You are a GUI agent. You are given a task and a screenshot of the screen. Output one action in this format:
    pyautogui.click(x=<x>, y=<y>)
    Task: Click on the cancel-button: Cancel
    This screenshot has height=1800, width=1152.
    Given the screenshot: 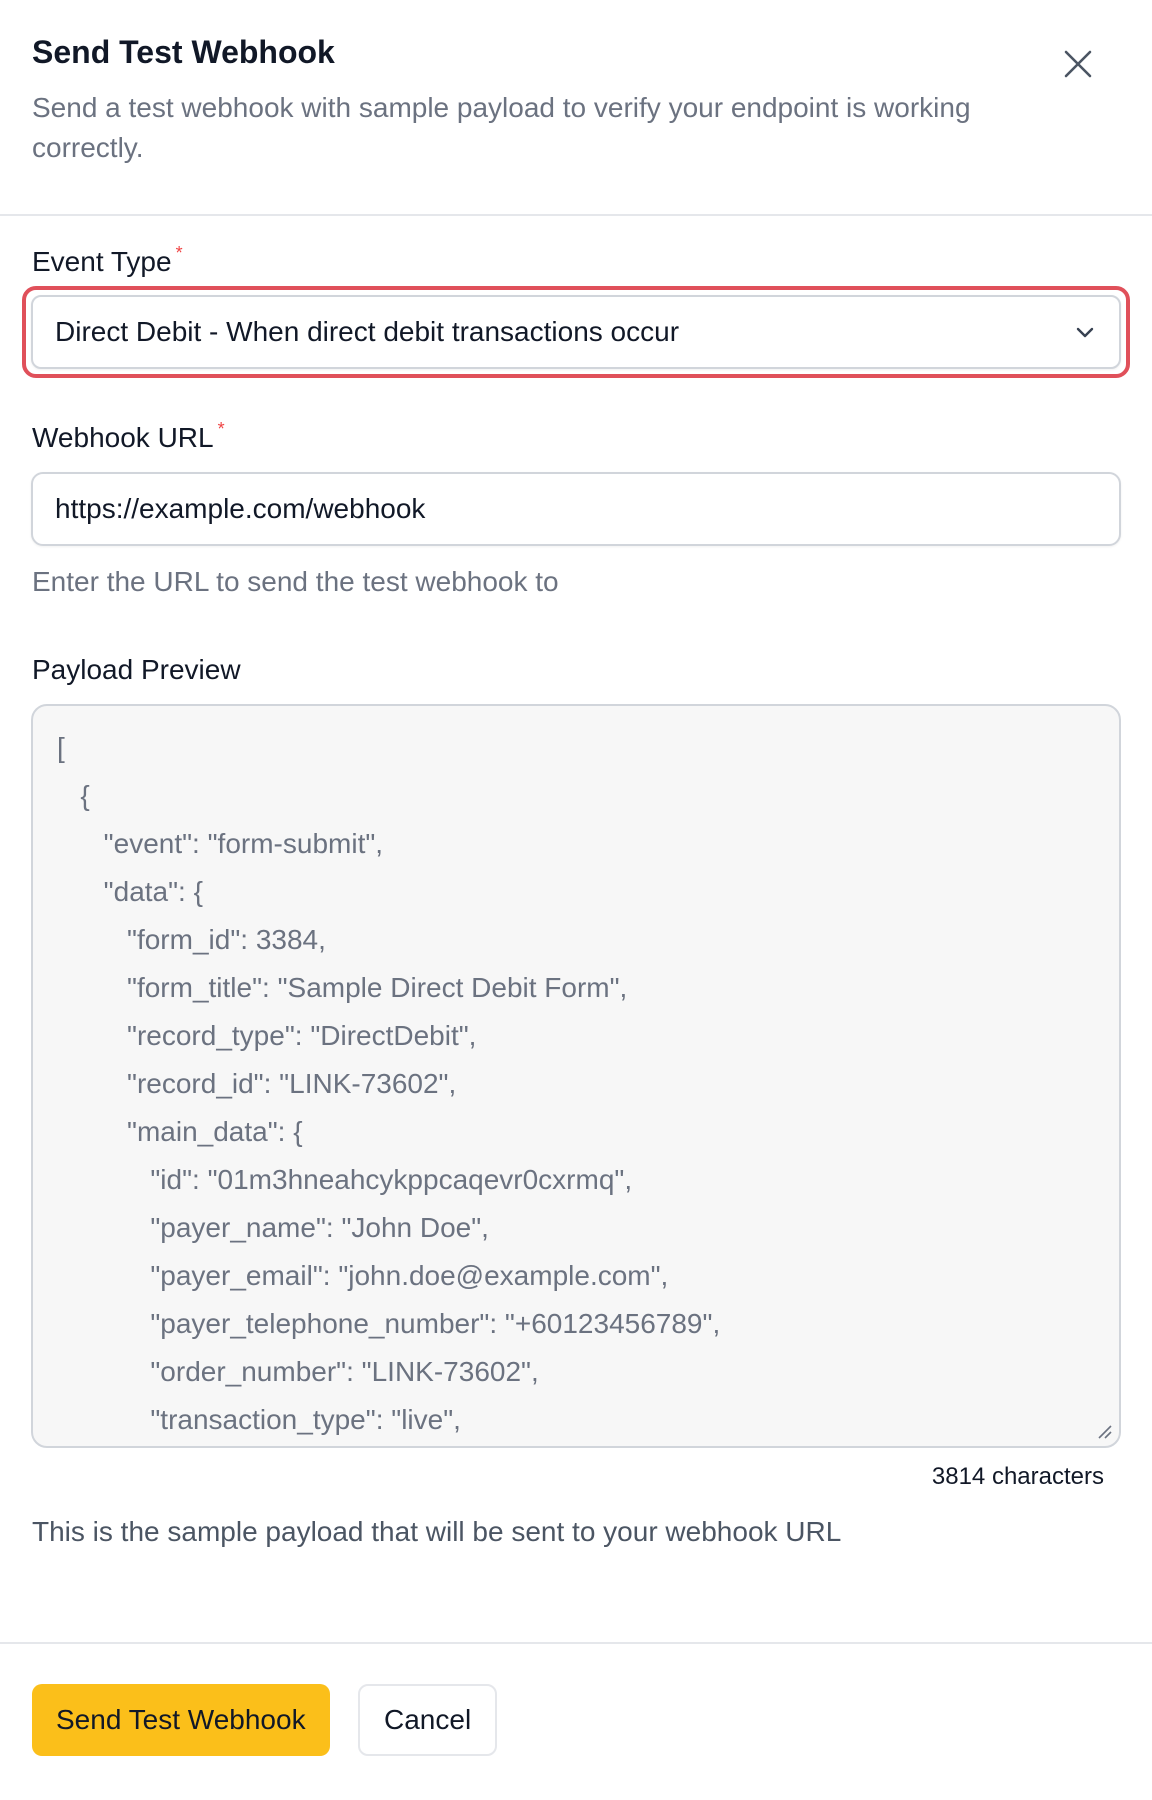 What is the action you would take?
    pyautogui.click(x=428, y=1720)
    